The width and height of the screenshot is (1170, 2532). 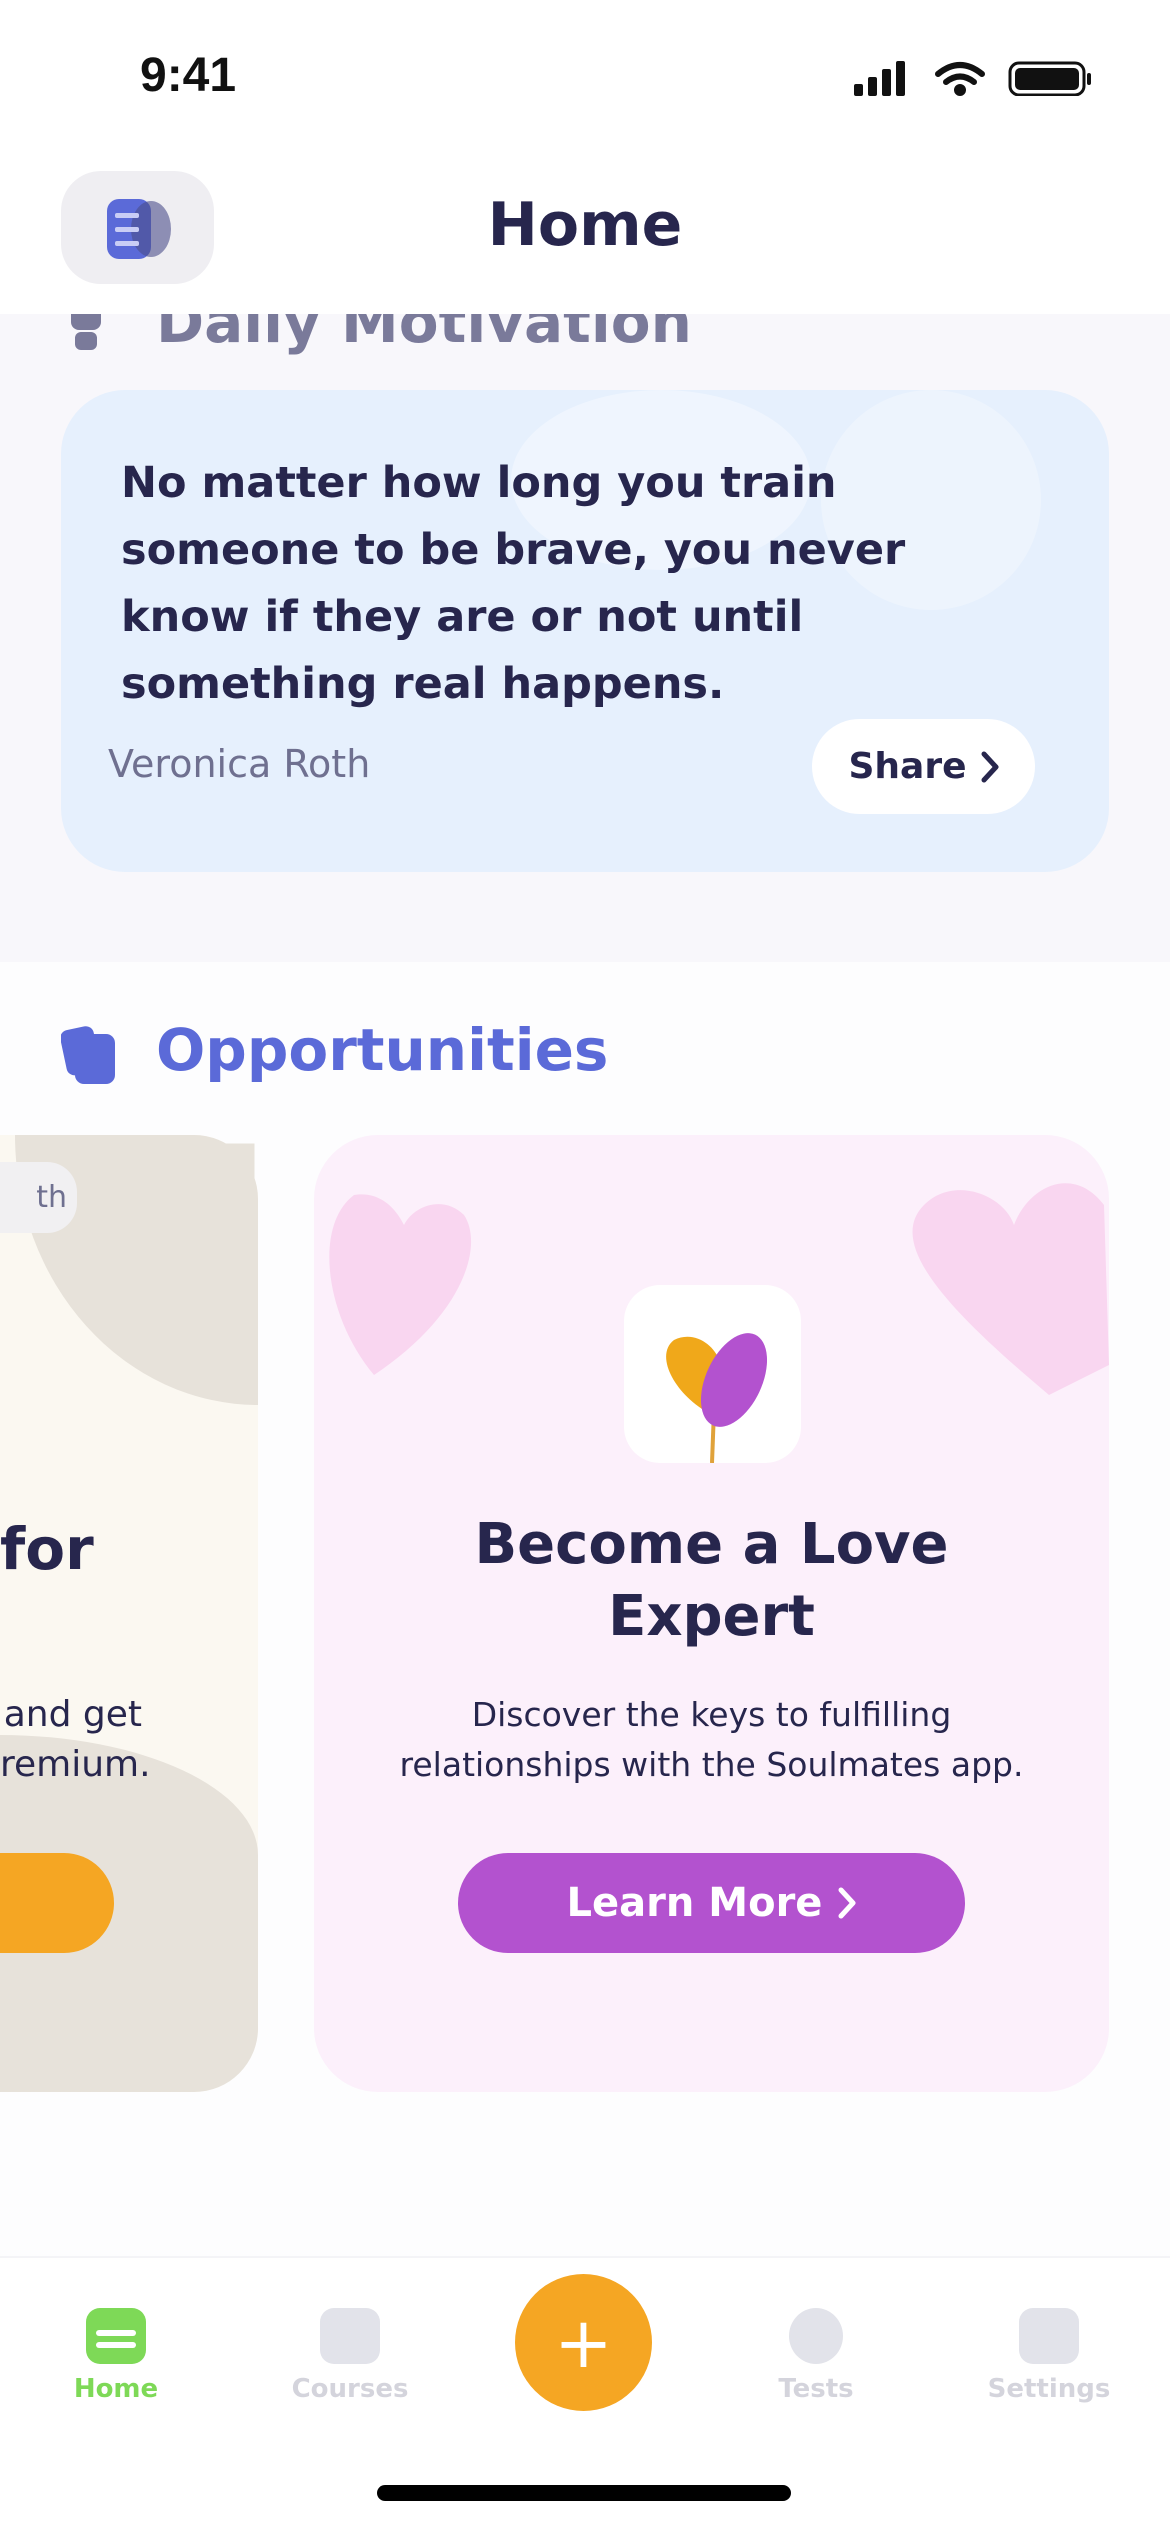 I want to click on tab-label: Courses, so click(x=350, y=2389).